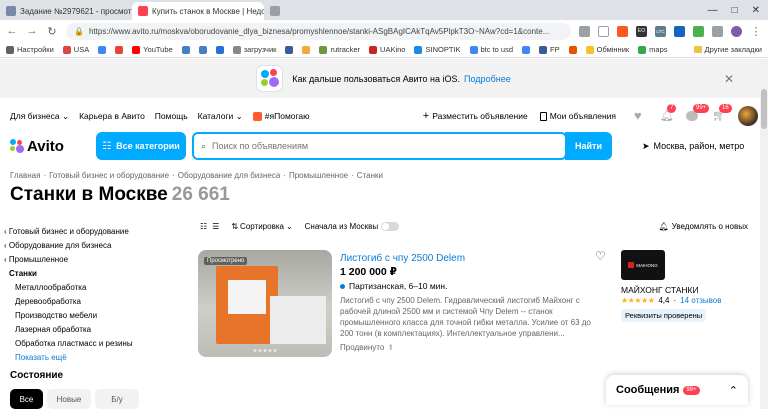 This screenshot has width=768, height=409. I want to click on view-toggle: ☷ ☰, so click(209, 226).